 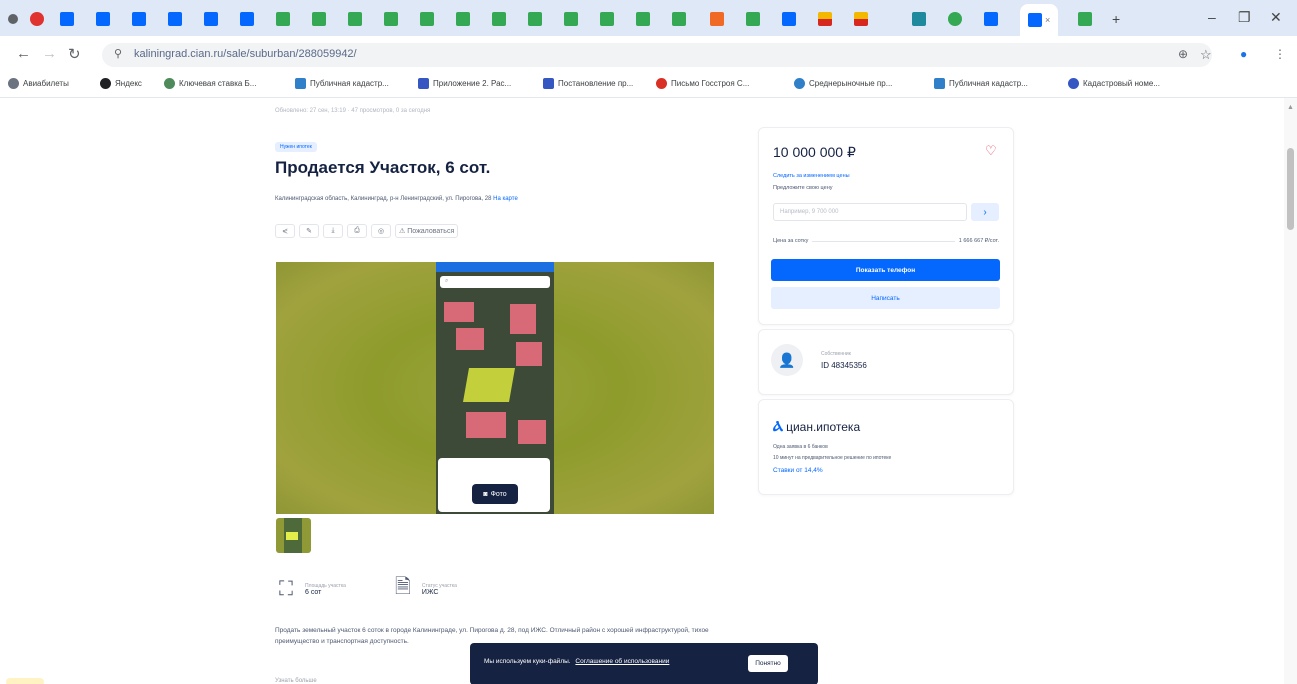 I want to click on close-tab-icon: ×, so click(x=1047, y=20).